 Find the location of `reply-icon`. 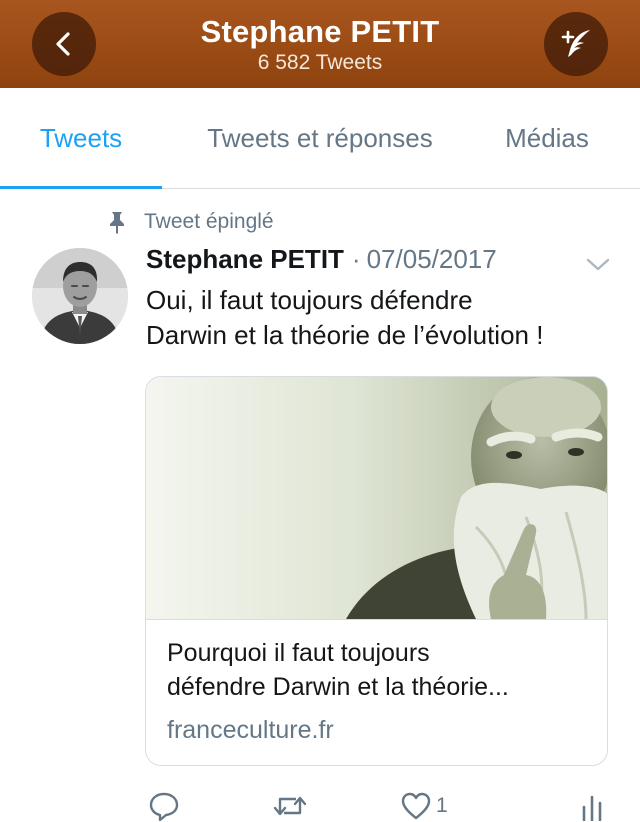

reply-icon is located at coordinates (164, 806).